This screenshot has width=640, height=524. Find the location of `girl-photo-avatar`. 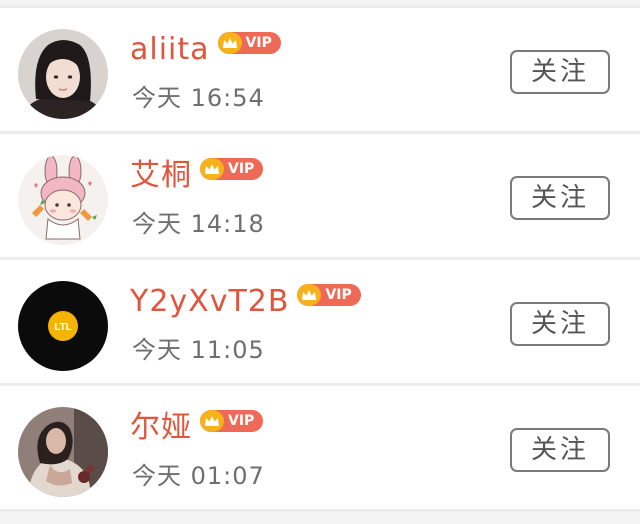

girl-photo-avatar is located at coordinates (63, 74).